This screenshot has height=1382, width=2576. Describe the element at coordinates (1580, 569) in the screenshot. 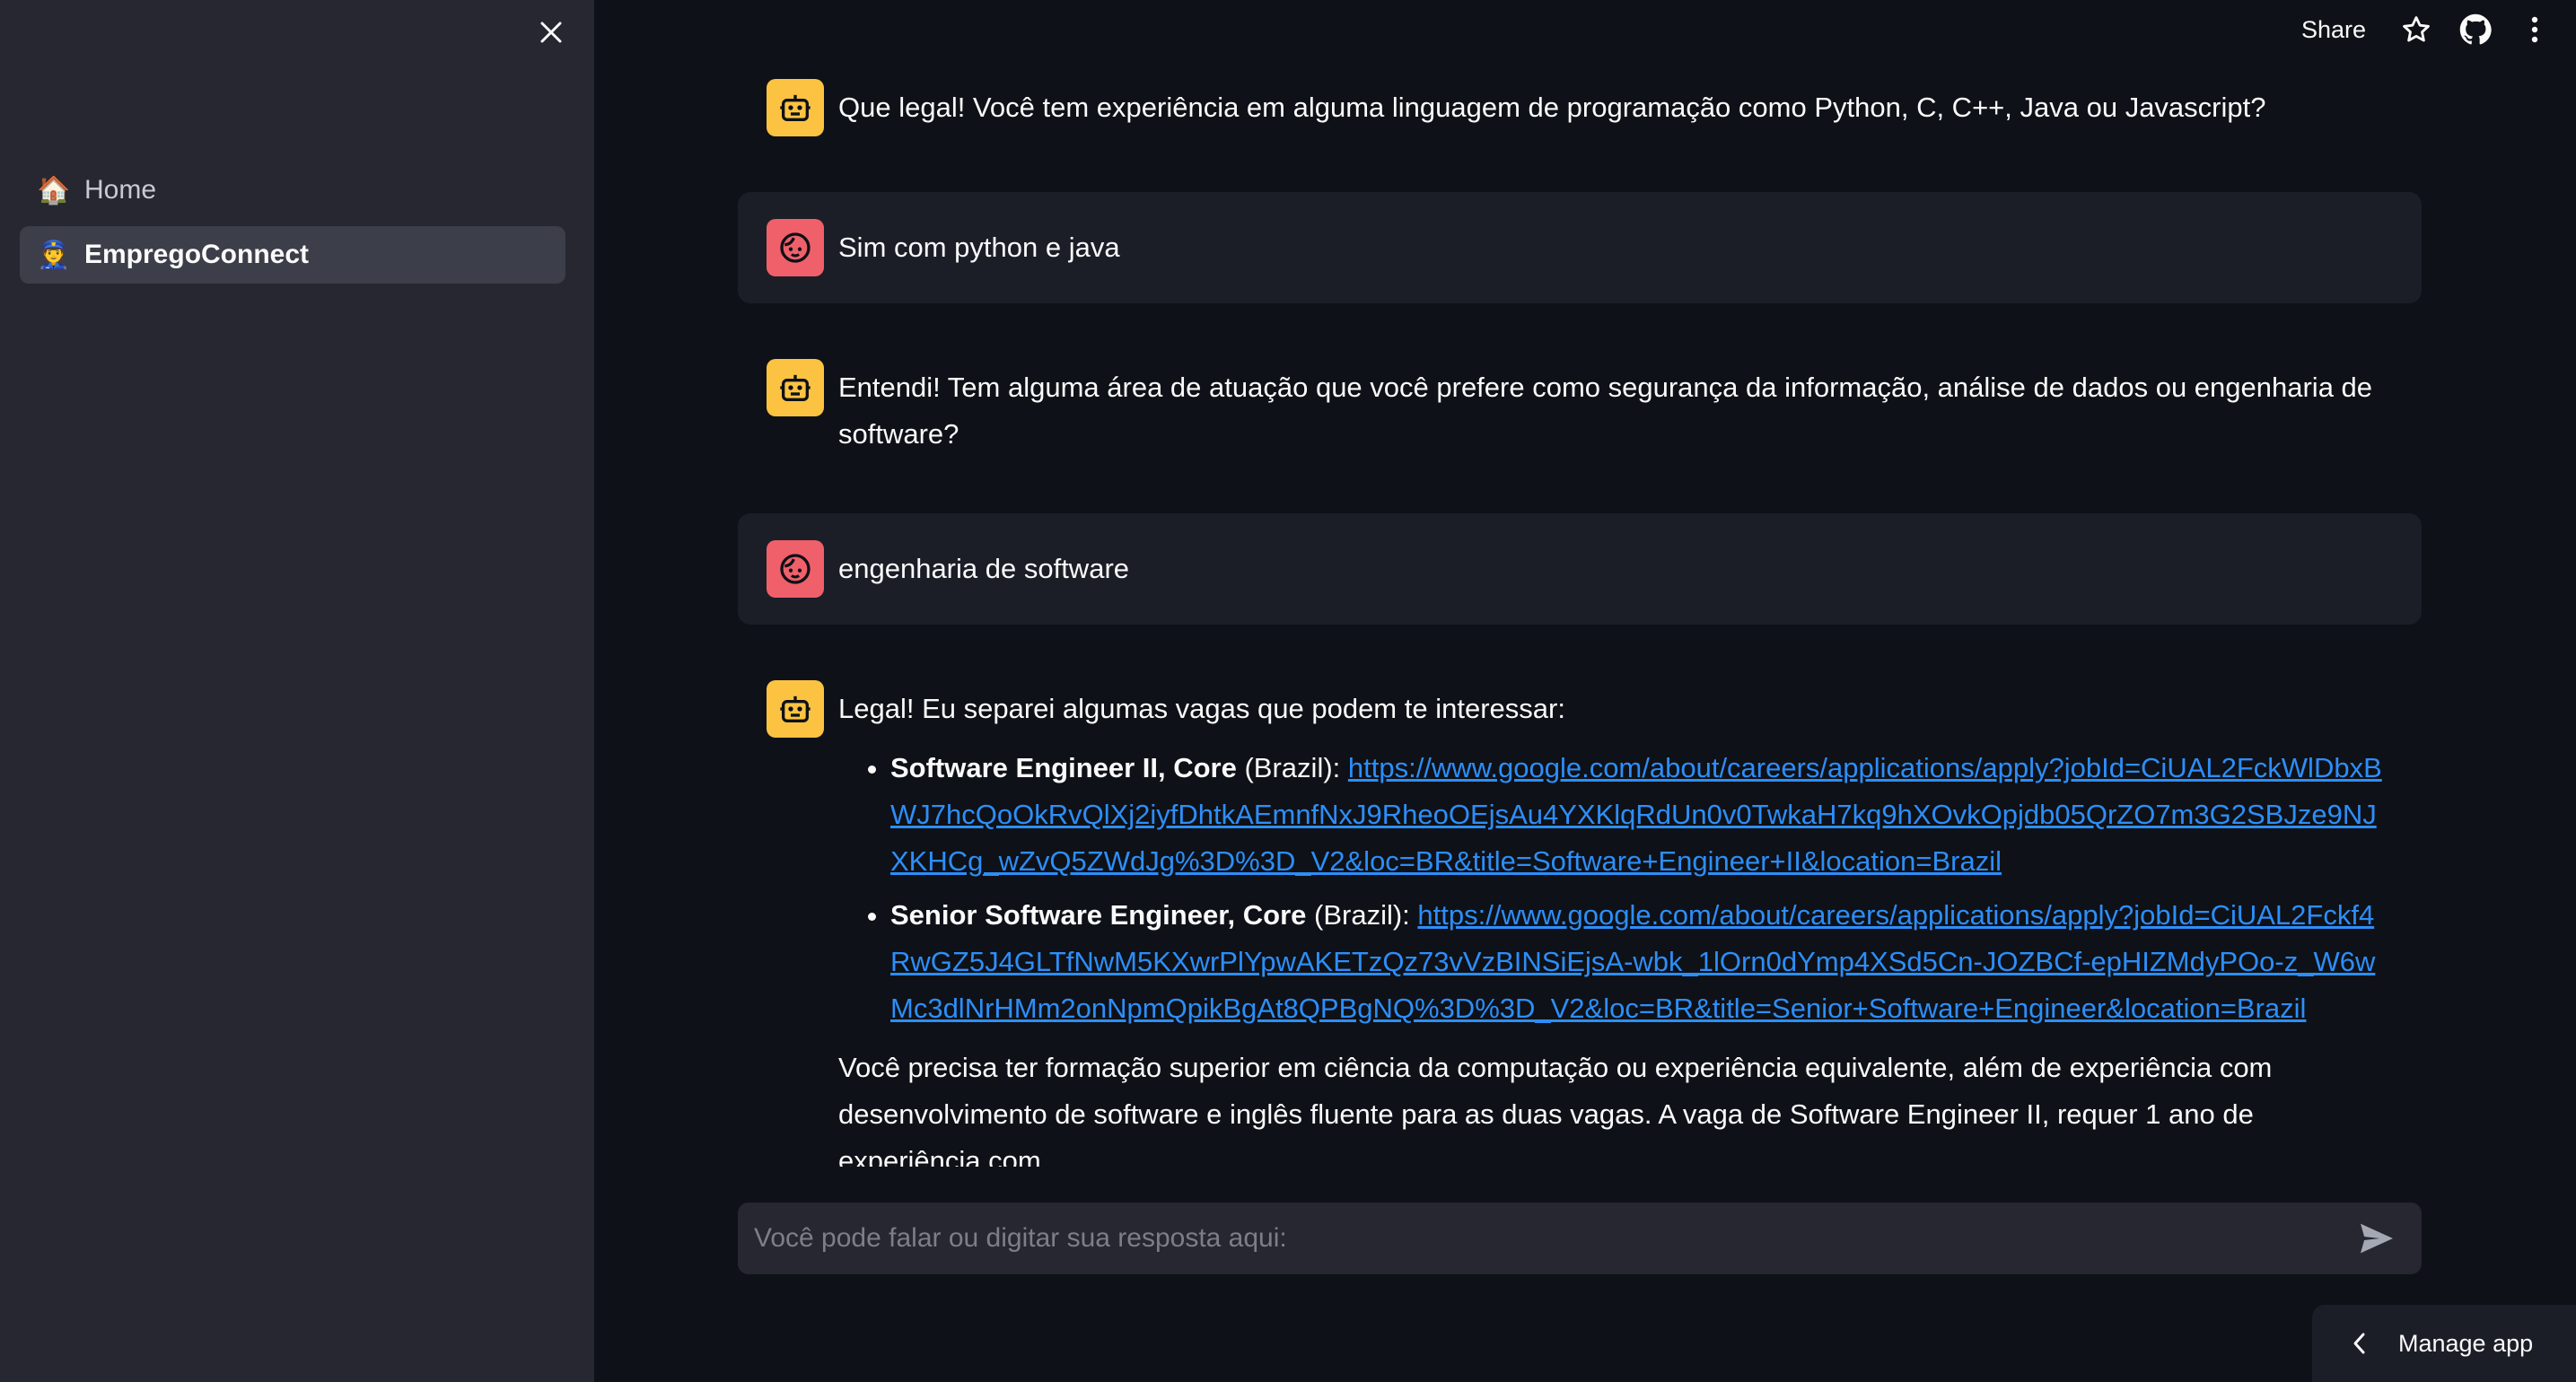

I see `user-message: engenharia de software` at that location.